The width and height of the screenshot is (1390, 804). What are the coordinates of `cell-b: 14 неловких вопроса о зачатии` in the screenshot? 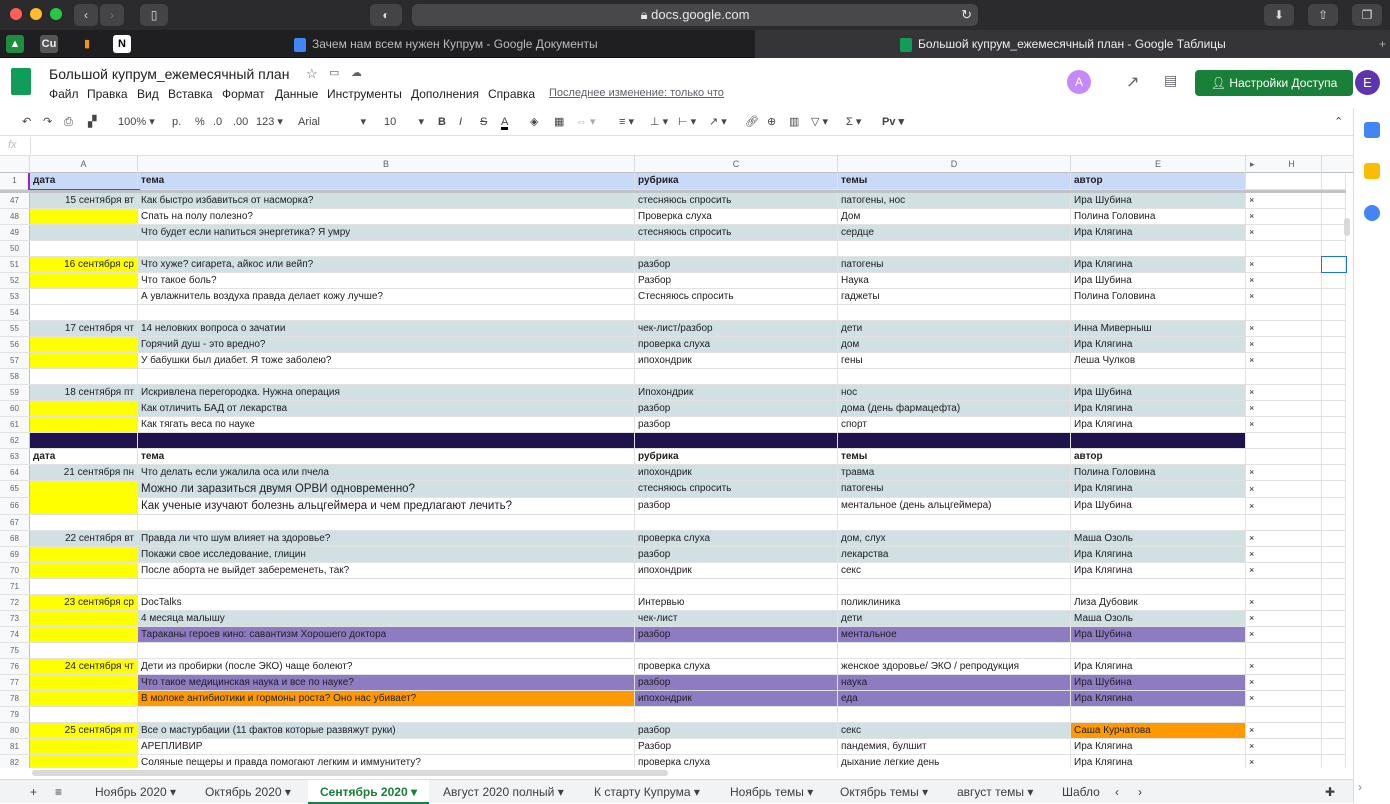 It's located at (386, 328).